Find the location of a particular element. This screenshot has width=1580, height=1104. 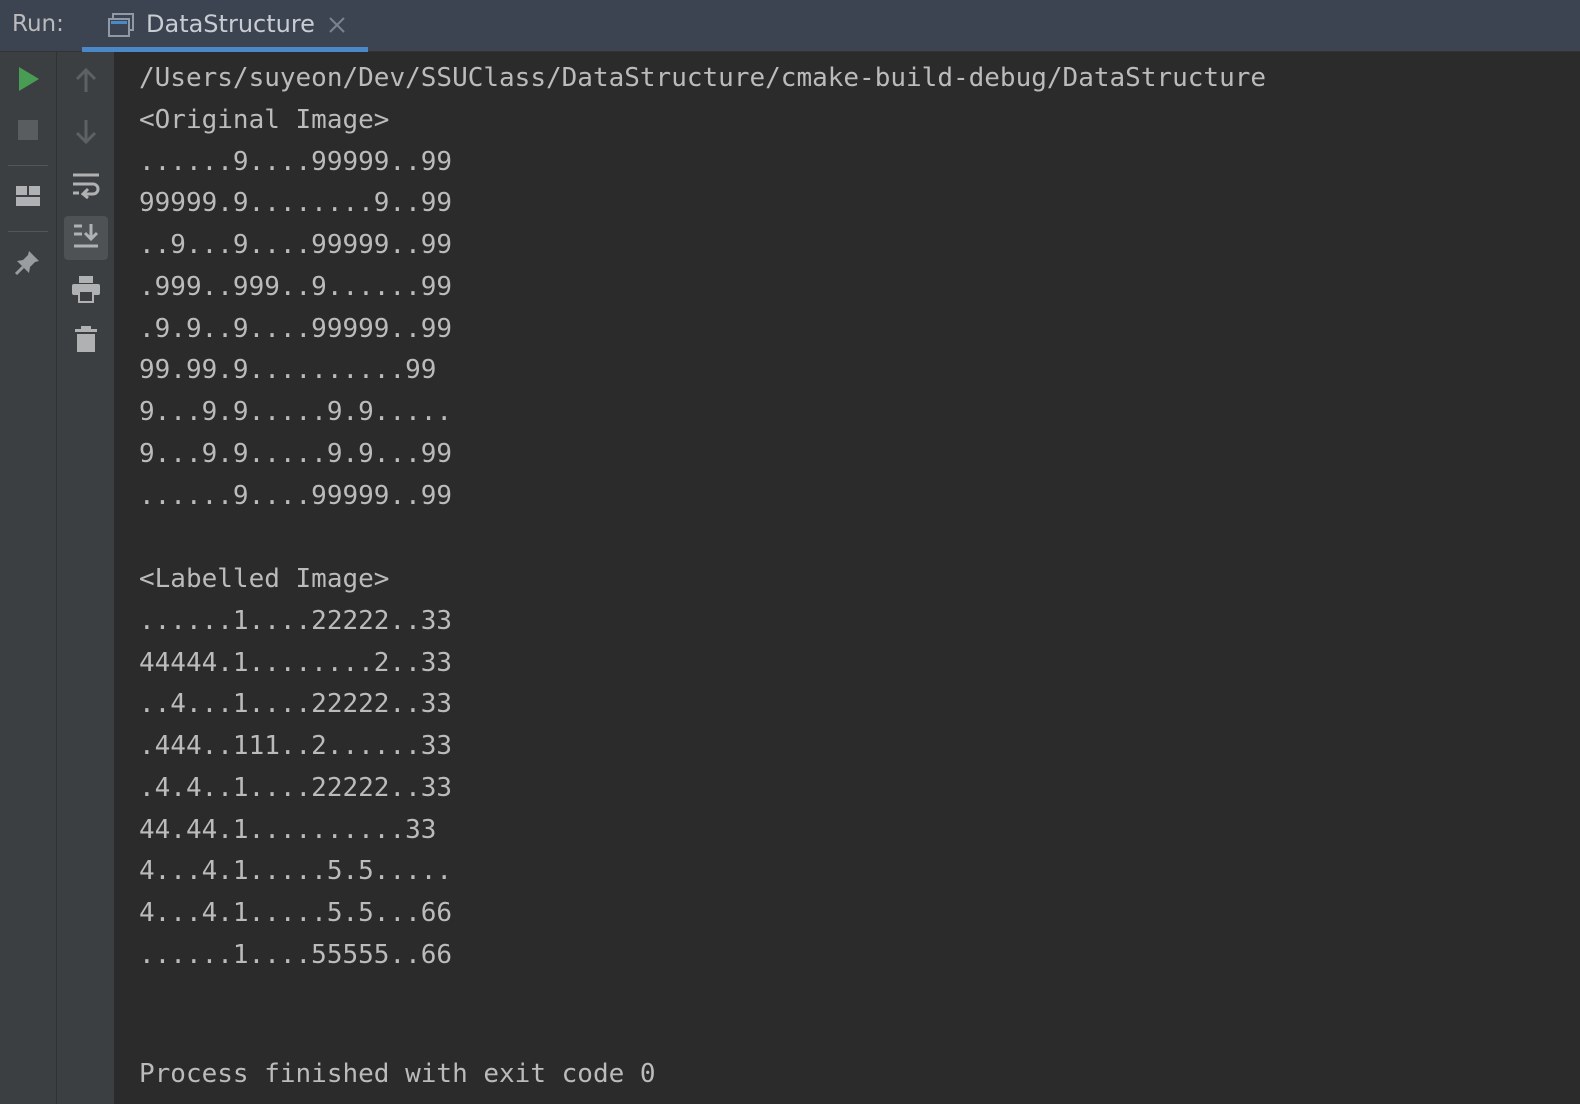

original-row: ..9...9....99999..99 is located at coordinates (296, 245).